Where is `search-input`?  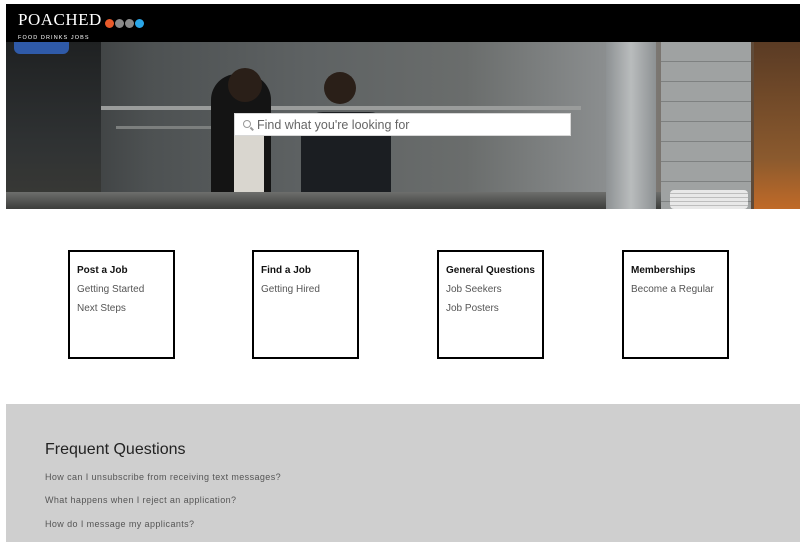 search-input is located at coordinates (407, 124).